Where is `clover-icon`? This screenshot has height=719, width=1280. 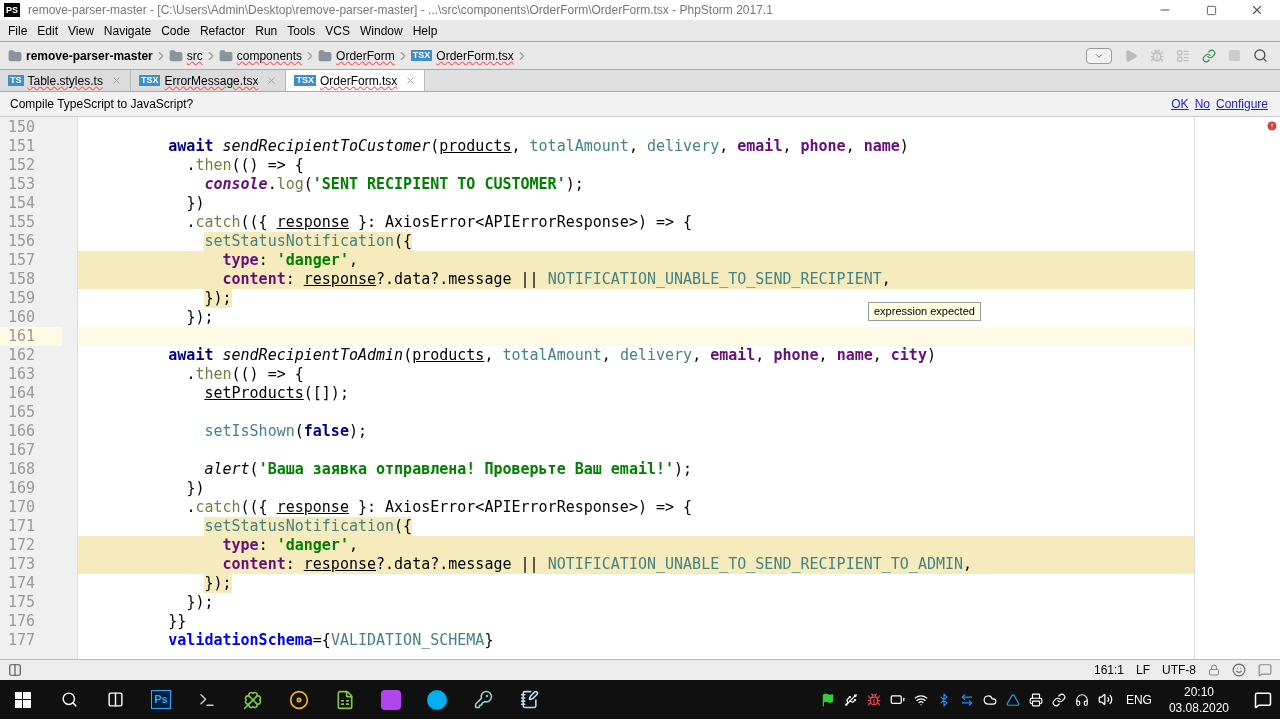 clover-icon is located at coordinates (253, 699).